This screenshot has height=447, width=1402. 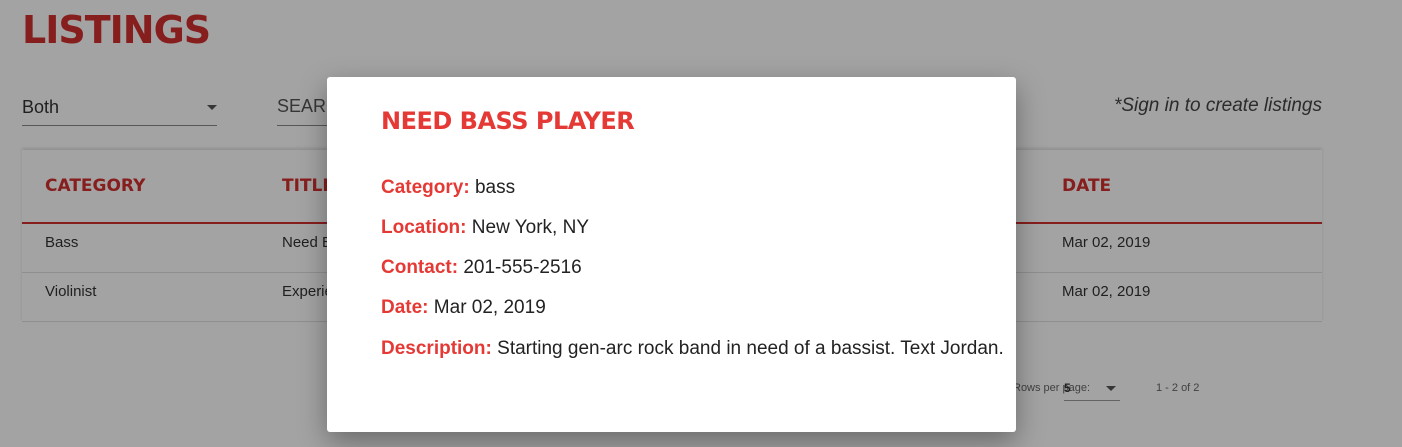 What do you see at coordinates (436, 348) in the screenshot?
I see `detail-label: Description:` at bounding box center [436, 348].